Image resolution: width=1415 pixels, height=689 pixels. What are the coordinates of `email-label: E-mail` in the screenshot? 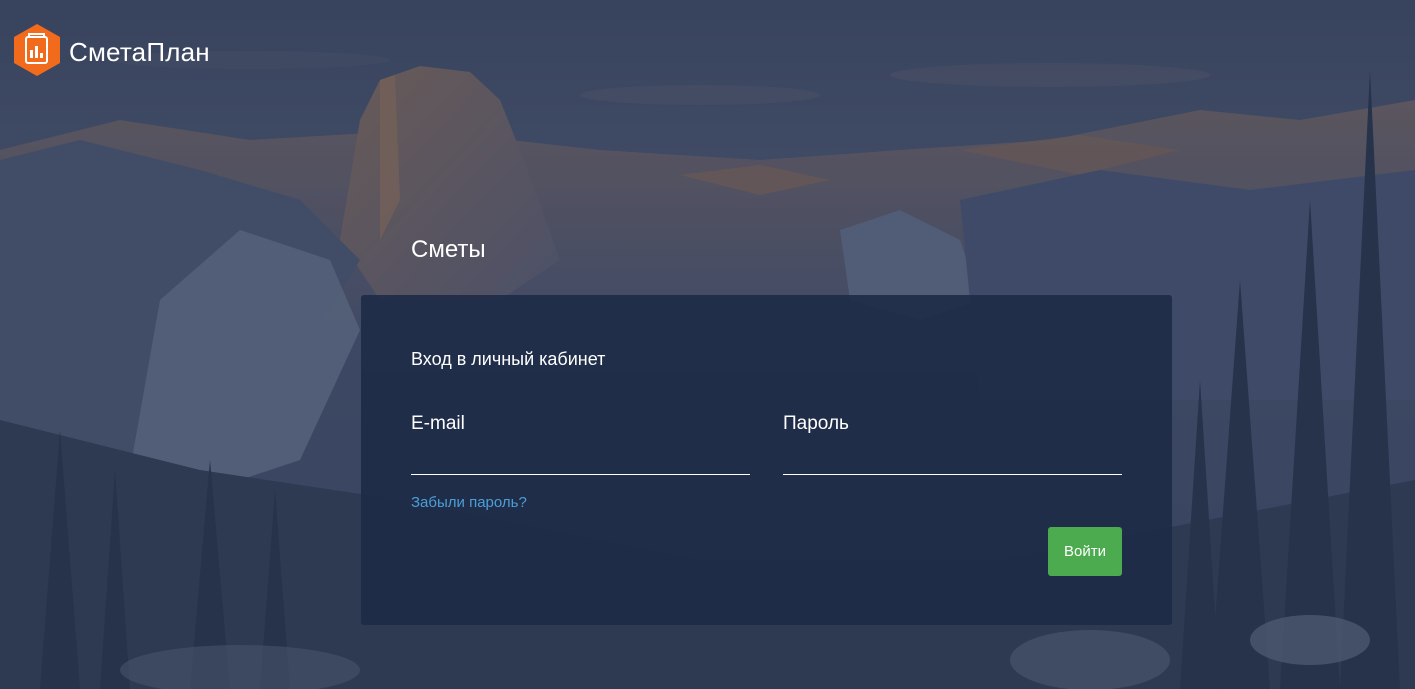 It's located at (438, 423).